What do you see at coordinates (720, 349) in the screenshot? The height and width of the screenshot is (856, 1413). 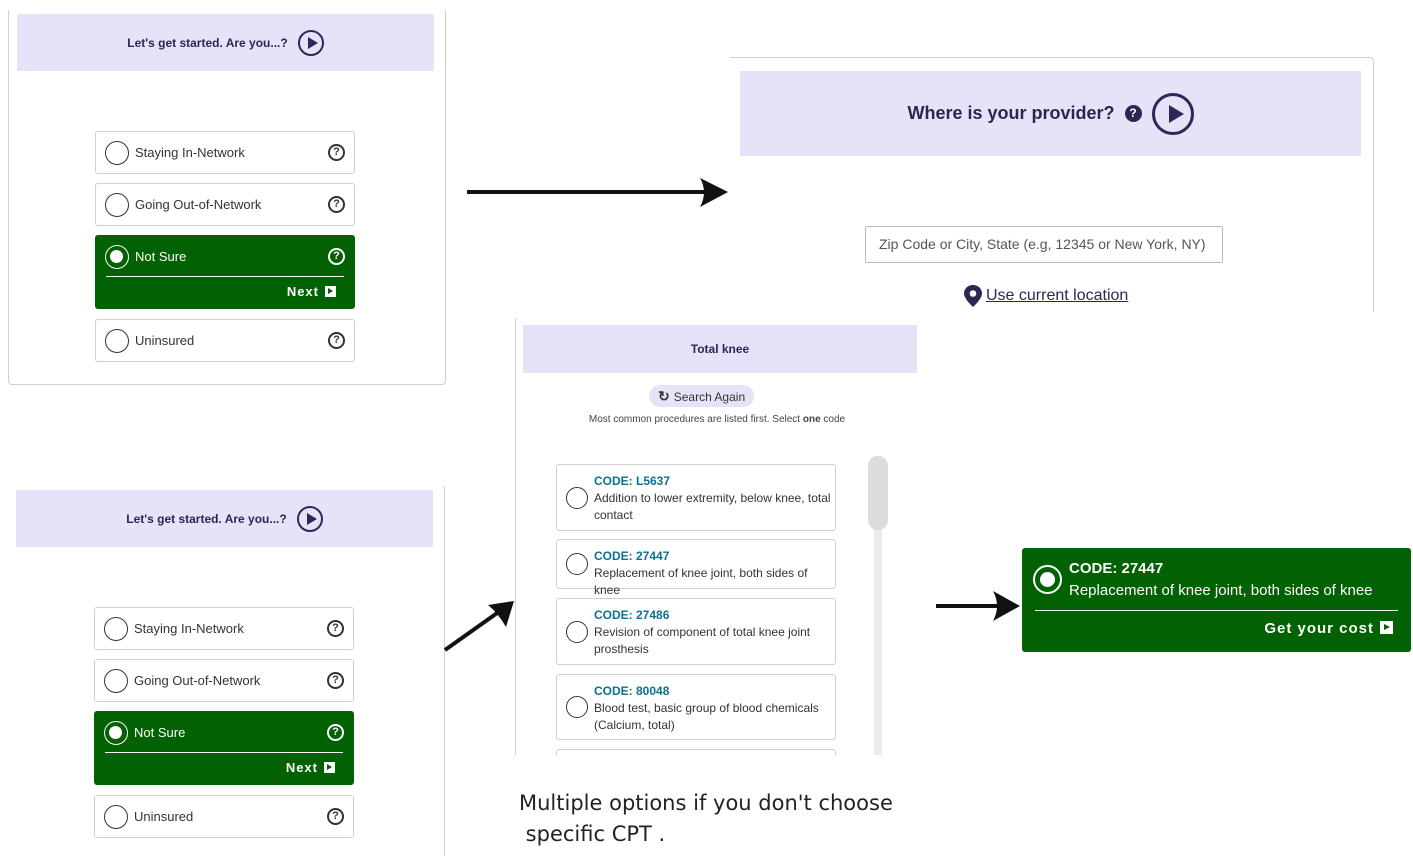 I see `search-term-banner: Total knee` at bounding box center [720, 349].